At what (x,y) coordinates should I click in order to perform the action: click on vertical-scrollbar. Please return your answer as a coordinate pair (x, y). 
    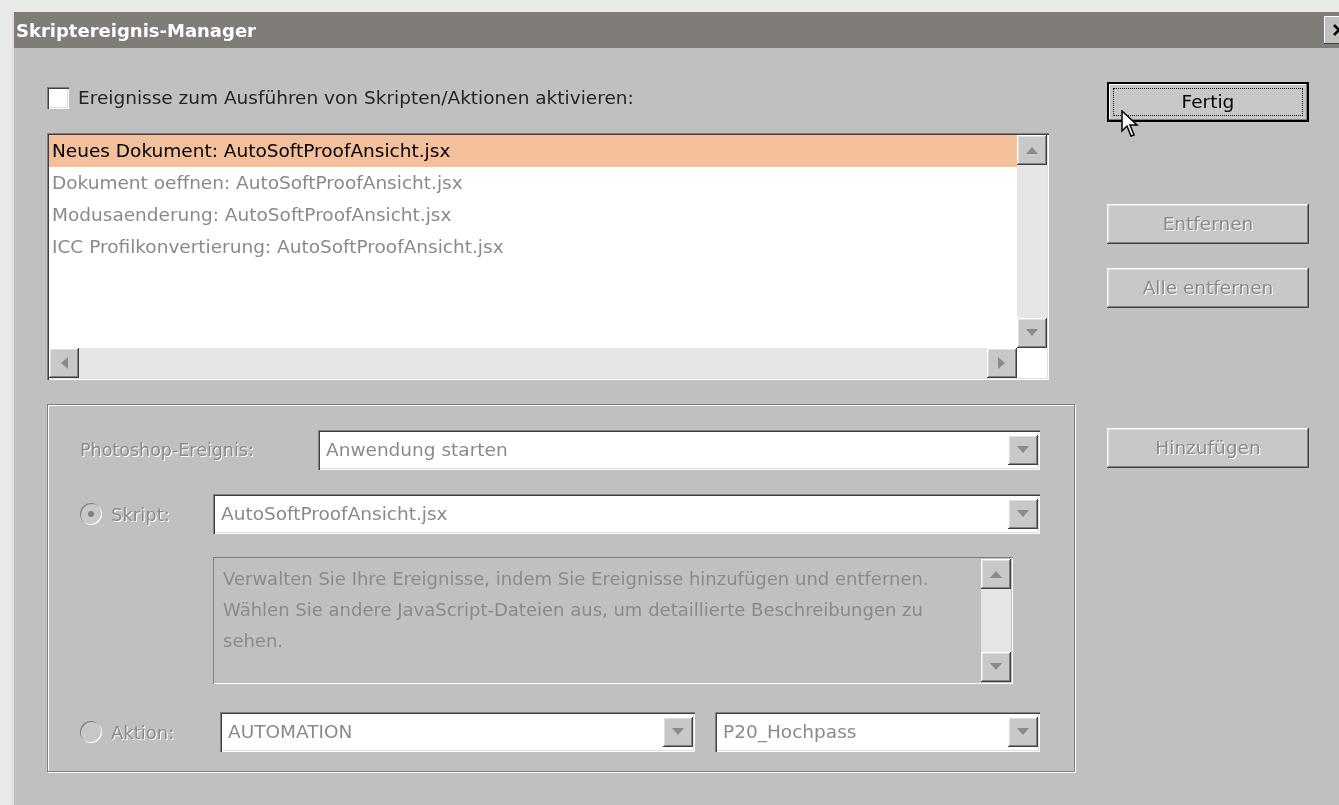
    Looking at the image, I should click on (1032, 241).